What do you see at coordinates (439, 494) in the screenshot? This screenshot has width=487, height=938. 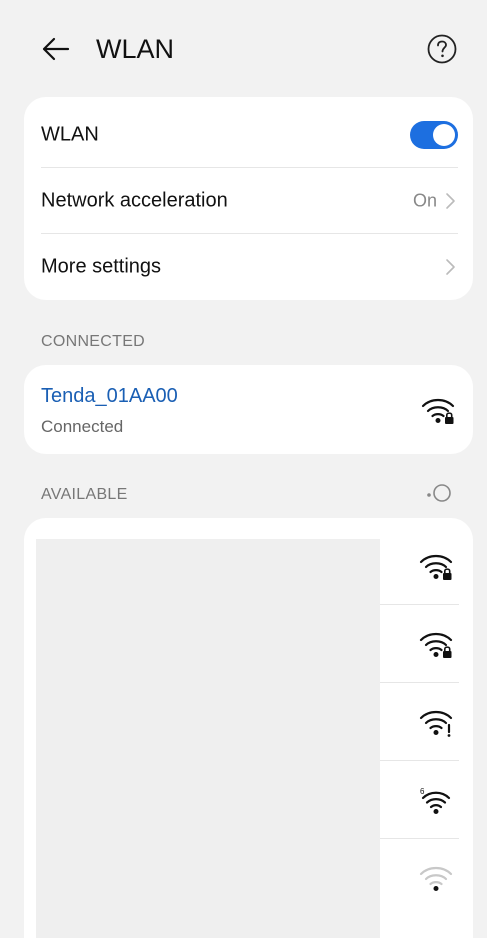 I see `refresh-scan-icon` at bounding box center [439, 494].